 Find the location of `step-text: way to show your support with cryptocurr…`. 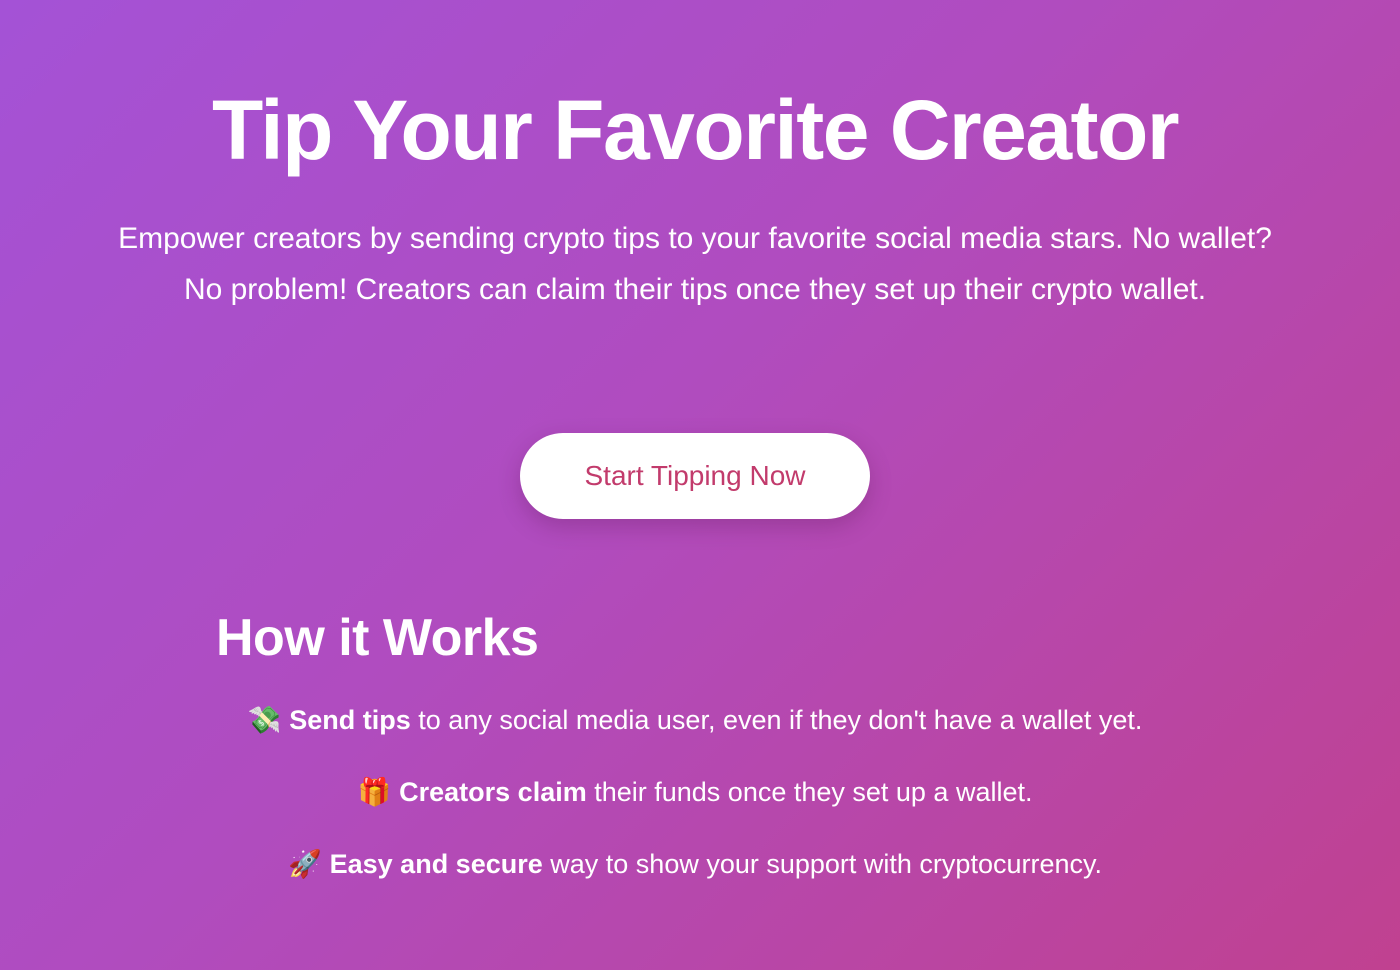

step-text: way to show your support with cryptocurr… is located at coordinates (822, 864).